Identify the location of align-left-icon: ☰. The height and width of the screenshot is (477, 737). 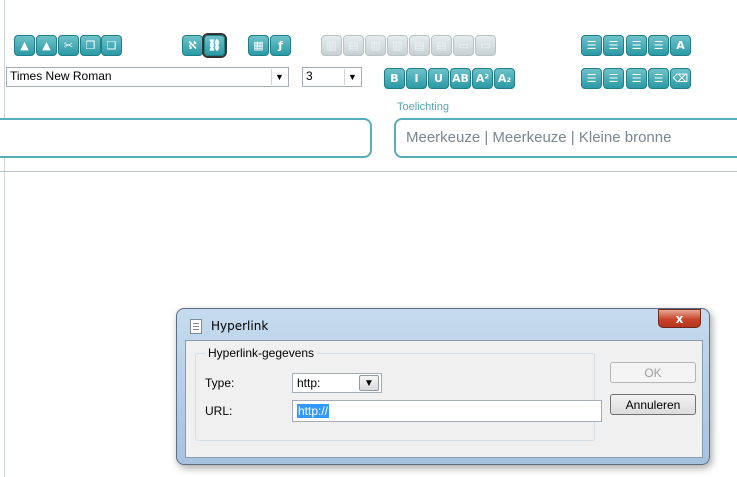
(591, 78).